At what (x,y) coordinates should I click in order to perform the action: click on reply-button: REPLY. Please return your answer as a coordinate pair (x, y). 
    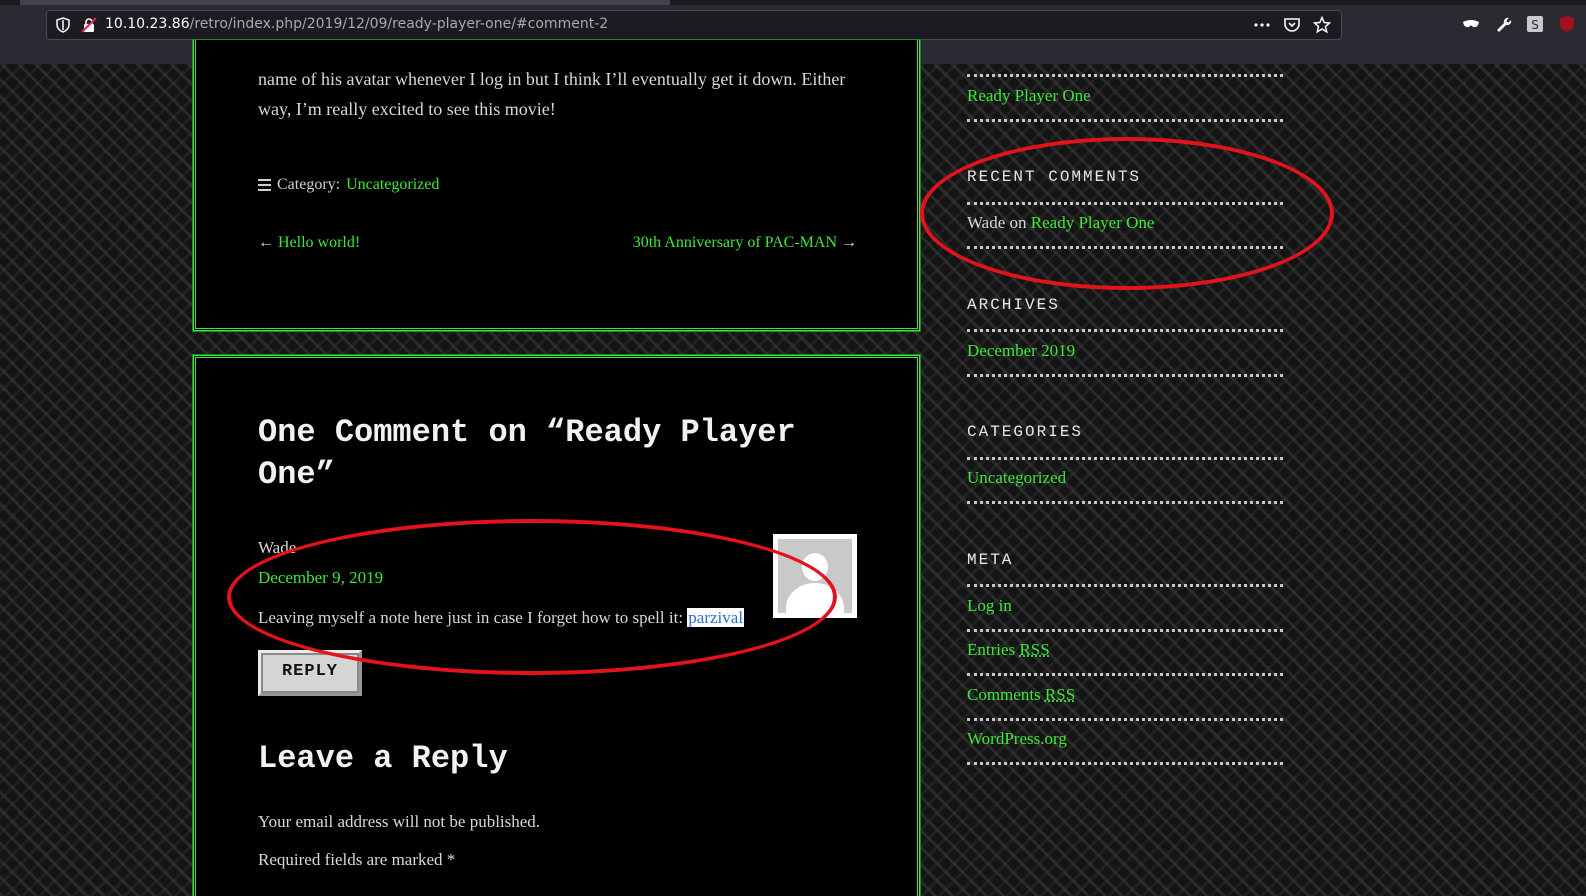
    Looking at the image, I should click on (310, 673).